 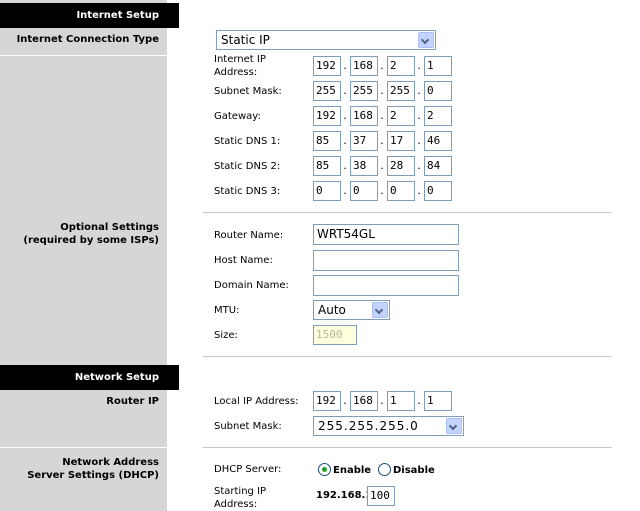 What do you see at coordinates (438, 401) in the screenshot?
I see `local-ip-octet-4: 1` at bounding box center [438, 401].